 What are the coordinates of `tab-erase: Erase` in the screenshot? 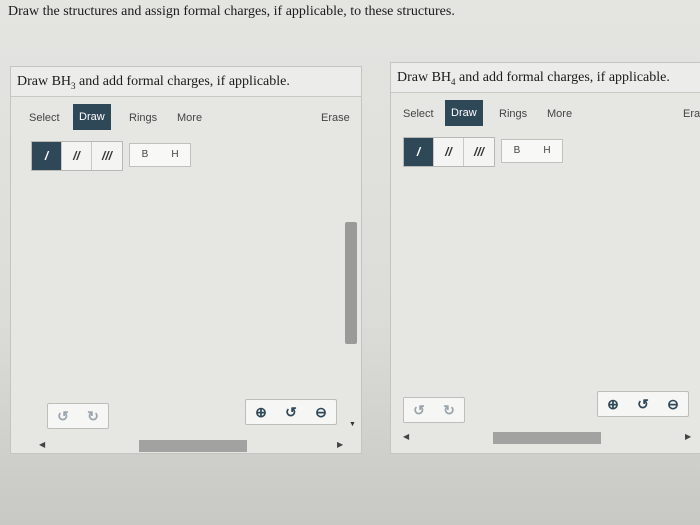 It's located at (335, 118).